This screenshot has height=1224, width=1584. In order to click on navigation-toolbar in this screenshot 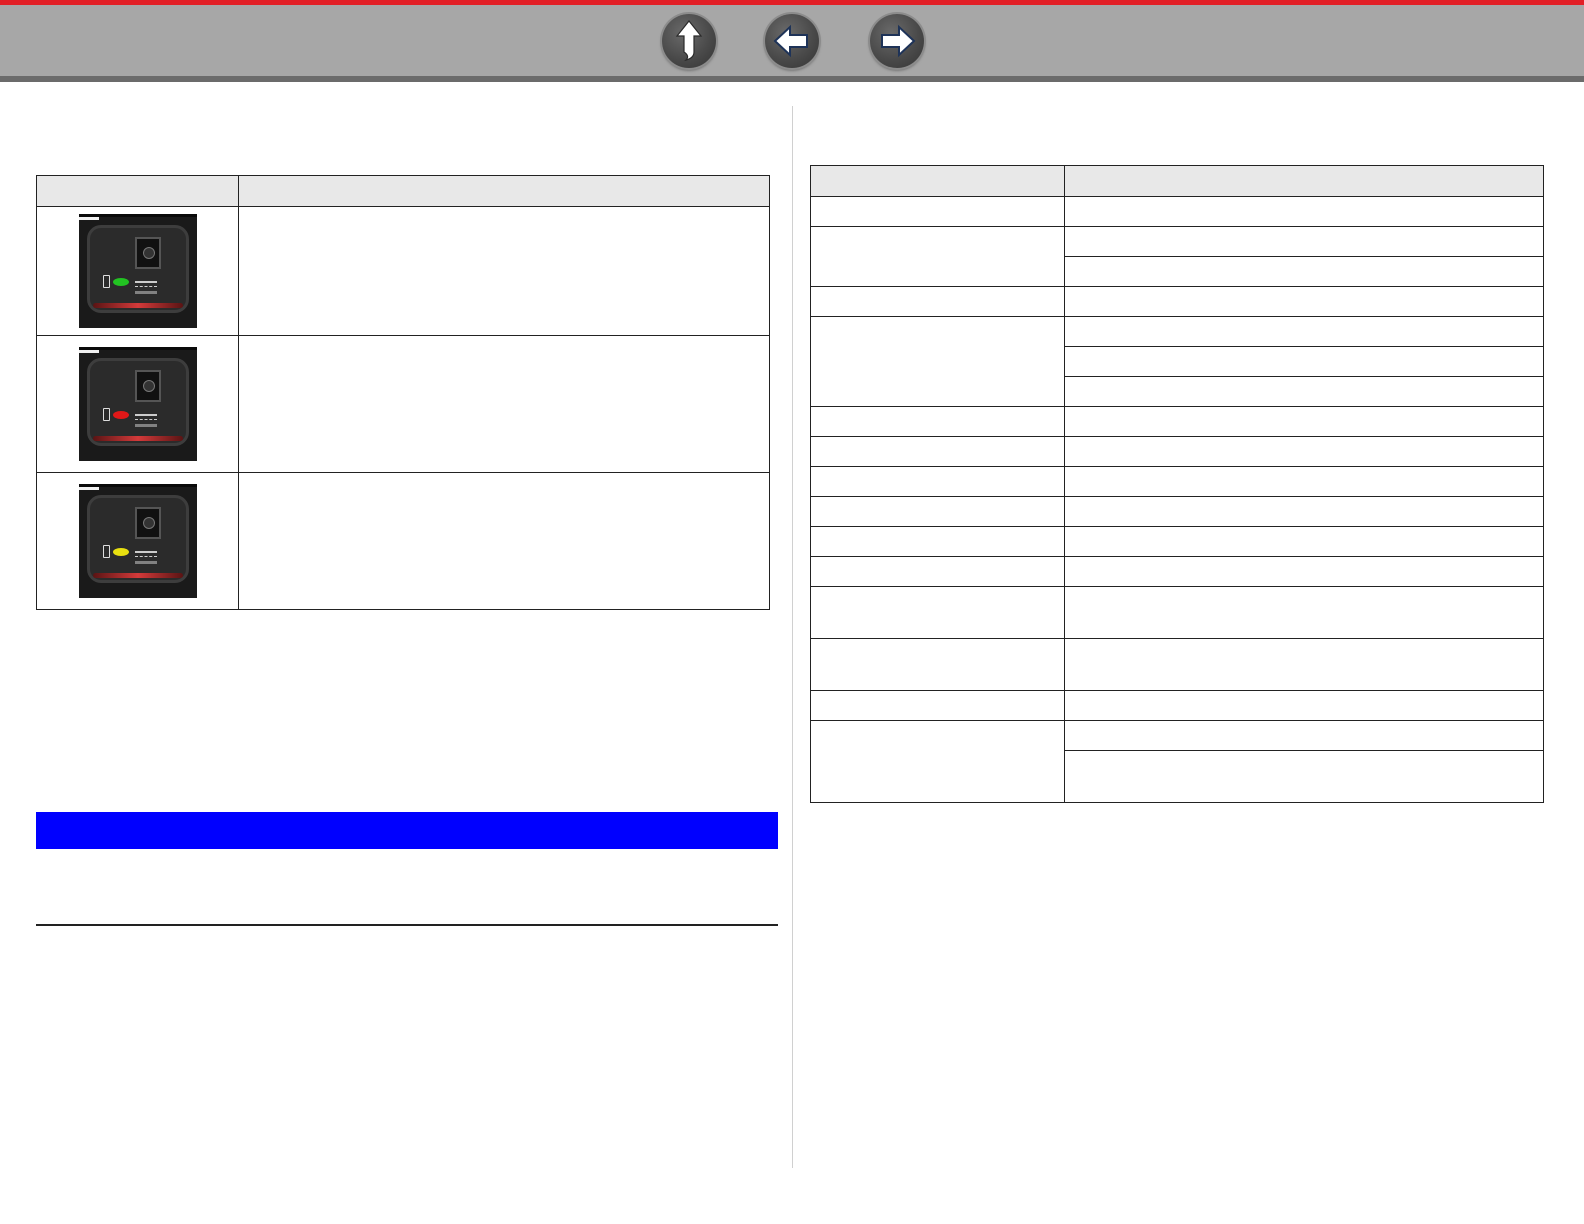, I will do `click(792, 41)`.